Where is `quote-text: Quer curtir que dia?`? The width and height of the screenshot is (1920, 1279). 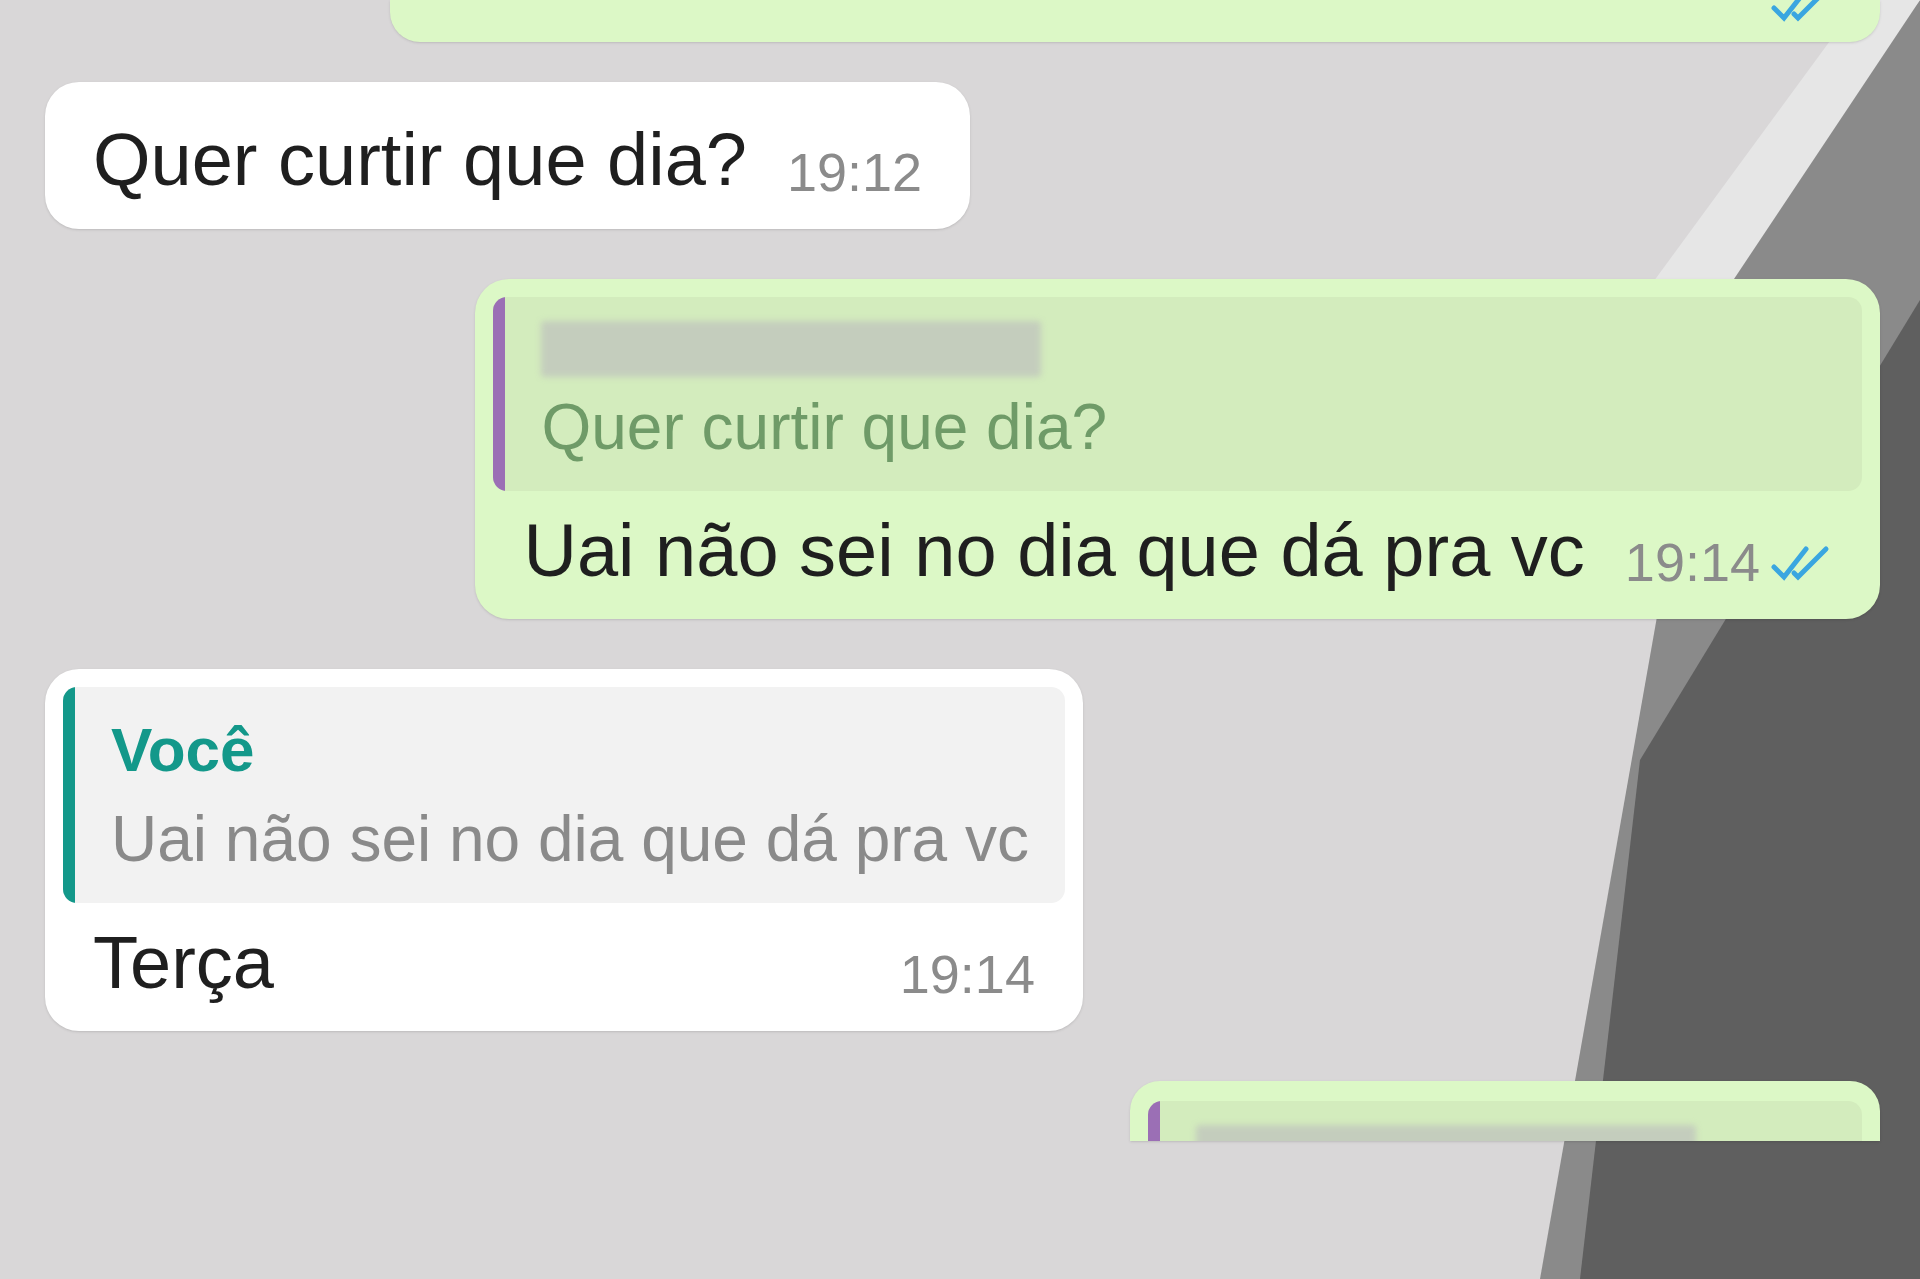
quote-text: Quer curtir que dia? is located at coordinates (824, 427).